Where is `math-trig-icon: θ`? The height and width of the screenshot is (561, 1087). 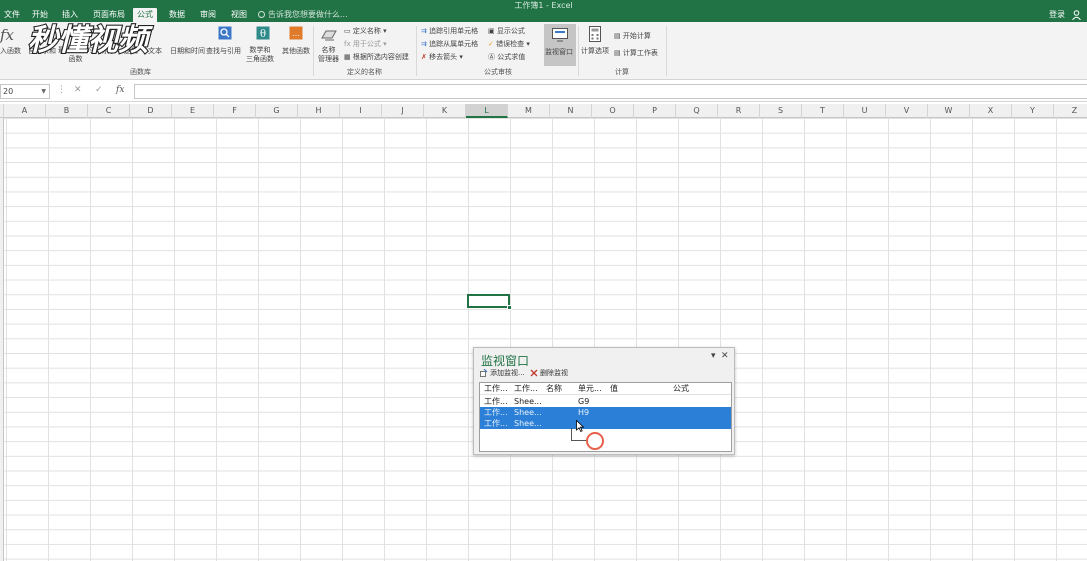
math-trig-icon: θ is located at coordinates (263, 33).